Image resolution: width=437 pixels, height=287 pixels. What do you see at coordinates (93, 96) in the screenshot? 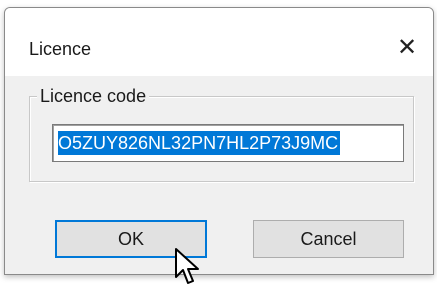
I see `licence-code-legend: Licence code` at bounding box center [93, 96].